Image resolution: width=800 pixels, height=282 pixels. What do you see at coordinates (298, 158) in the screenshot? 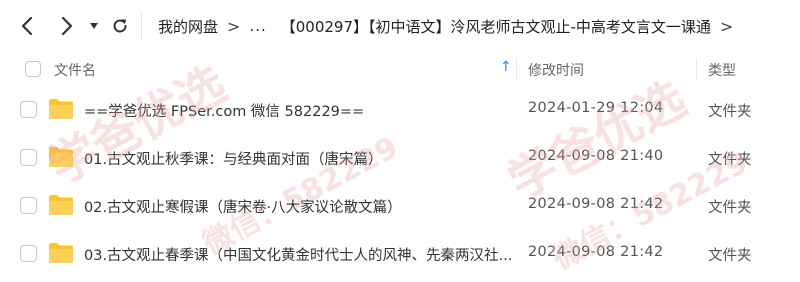
I see `file-name: 01.古文观止秋季课：与经典面对面（唐宋篇）` at bounding box center [298, 158].